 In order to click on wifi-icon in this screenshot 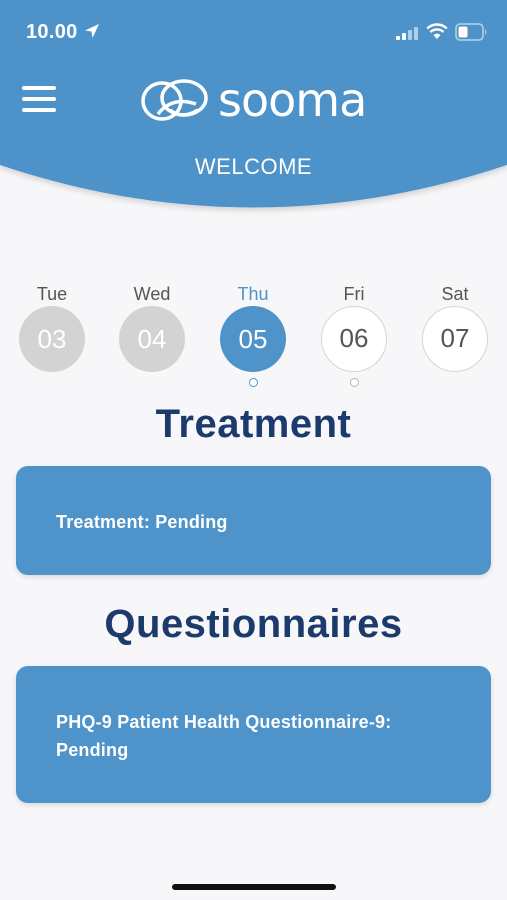, I will do `click(437, 31)`.